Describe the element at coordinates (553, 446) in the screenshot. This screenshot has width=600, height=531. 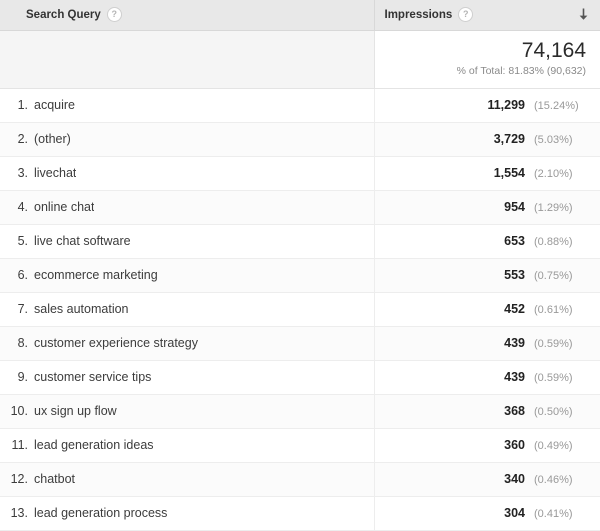
I see `impressions-percent: (0.49%)` at that location.